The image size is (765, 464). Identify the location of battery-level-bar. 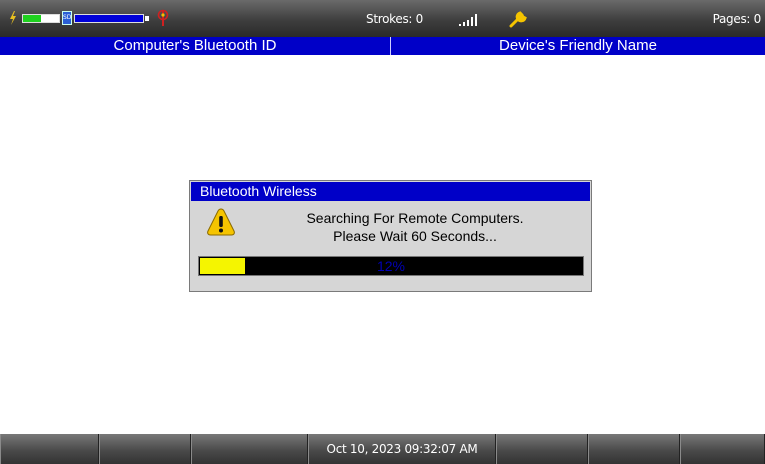
(41, 18).